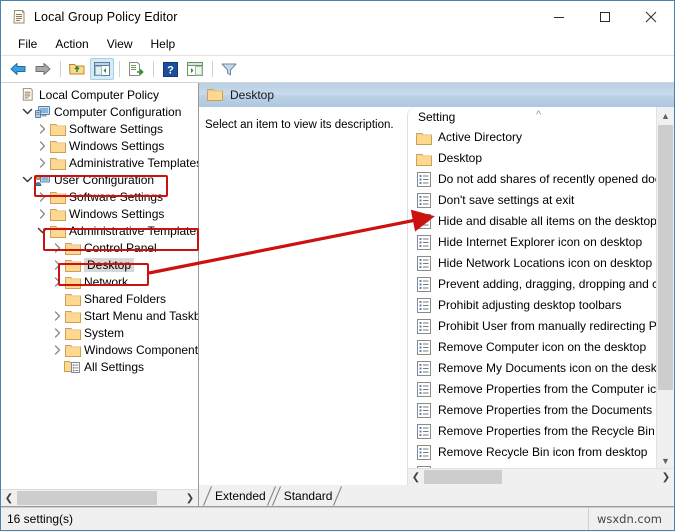 This screenshot has height=532, width=675. Describe the element at coordinates (463, 477) in the screenshot. I see `settings-scroll-thumb` at that location.